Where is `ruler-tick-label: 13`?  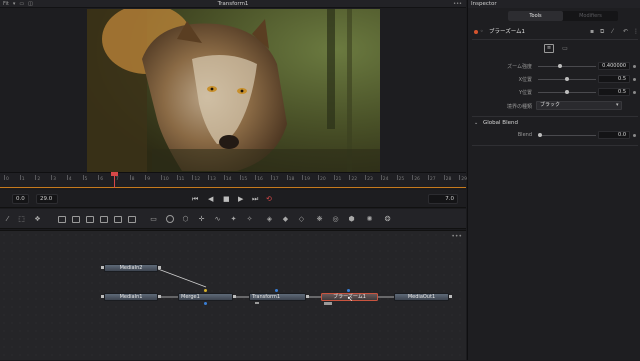 ruler-tick-label: 13 is located at coordinates (213, 179).